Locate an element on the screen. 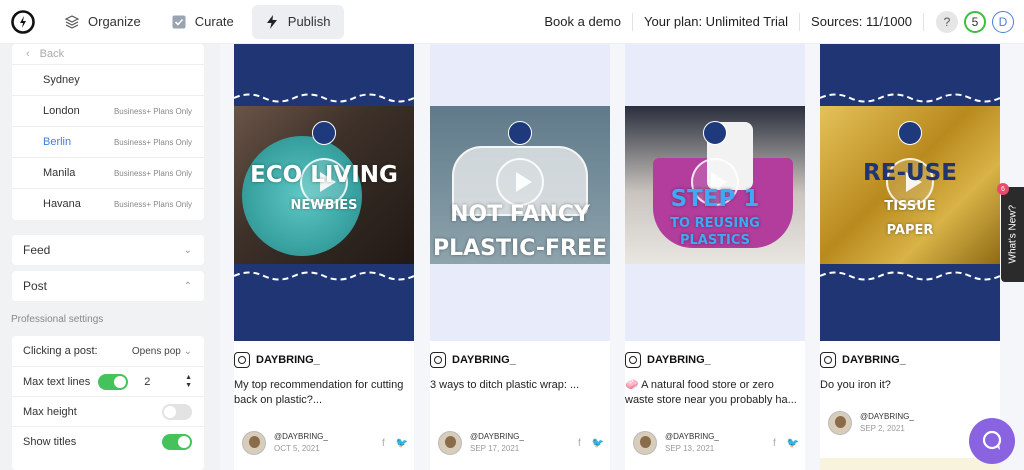 Image resolution: width=1024 pixels, height=470 pixels. max-height-row: Max height is located at coordinates (108, 411).